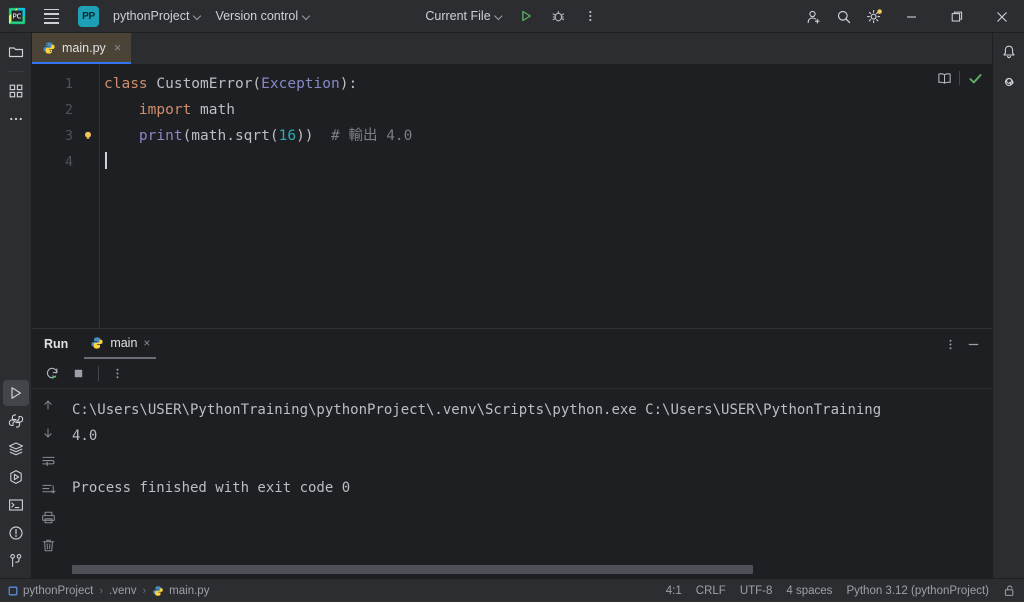 The image size is (1024, 602). I want to click on breadcrumb-item-project: pythonProject, so click(50, 591).